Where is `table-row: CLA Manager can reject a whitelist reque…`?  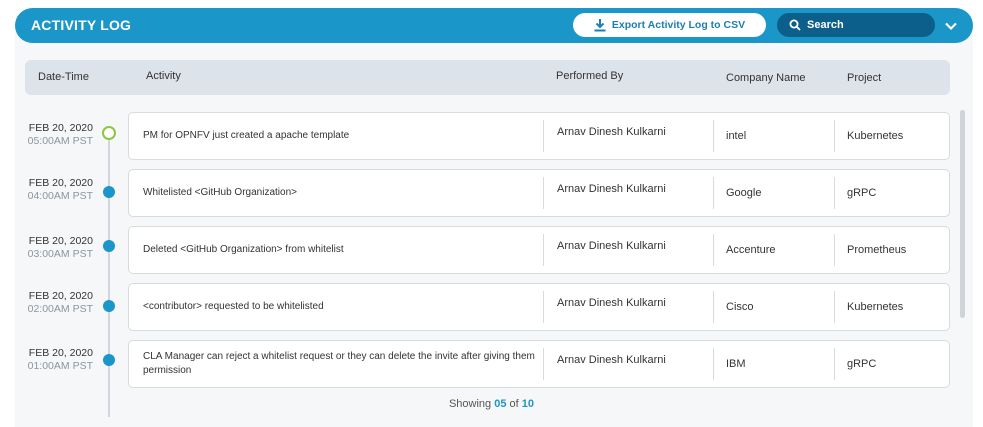 table-row: CLA Manager can reject a whitelist reque… is located at coordinates (539, 364).